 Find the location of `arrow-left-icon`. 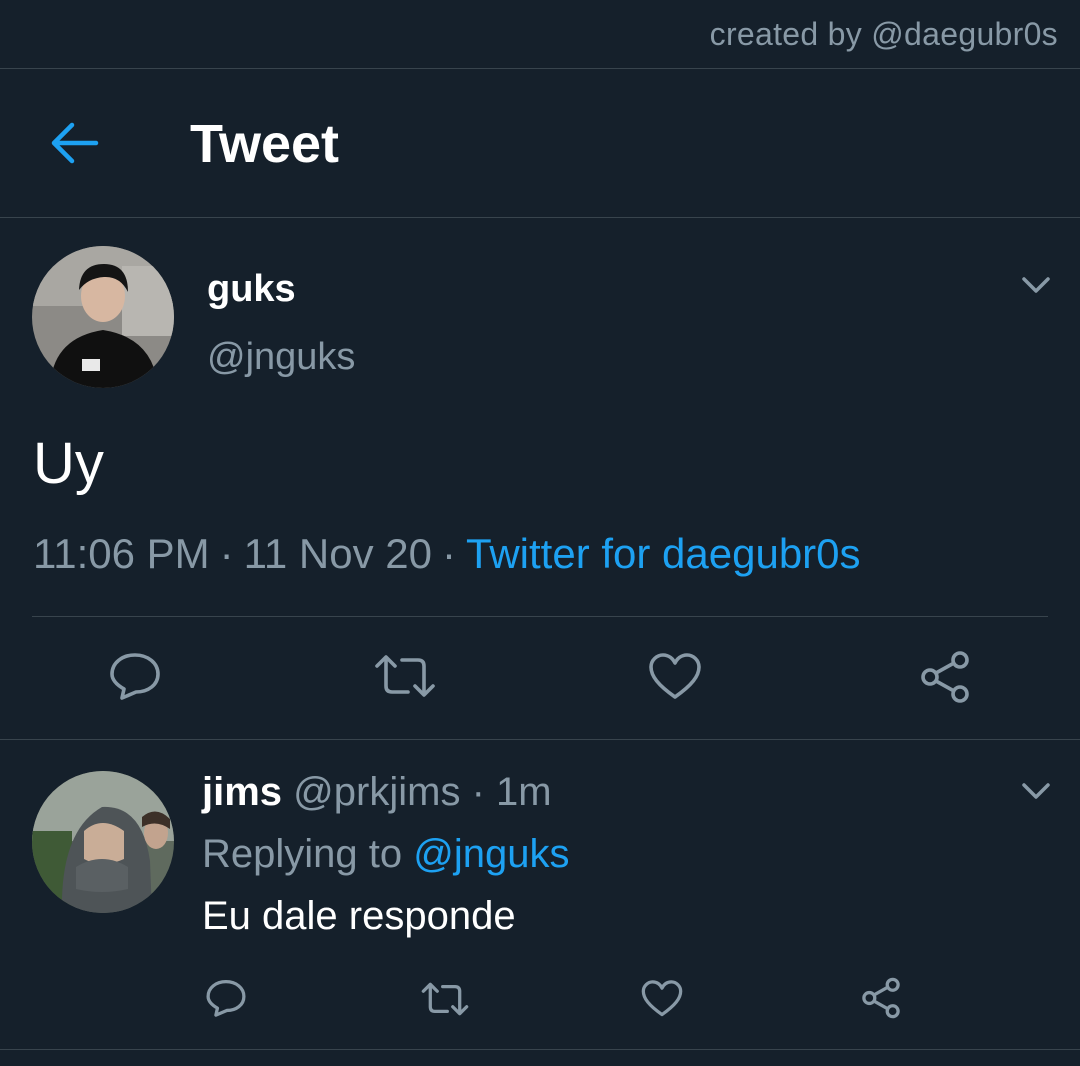

arrow-left-icon is located at coordinates (75, 143).